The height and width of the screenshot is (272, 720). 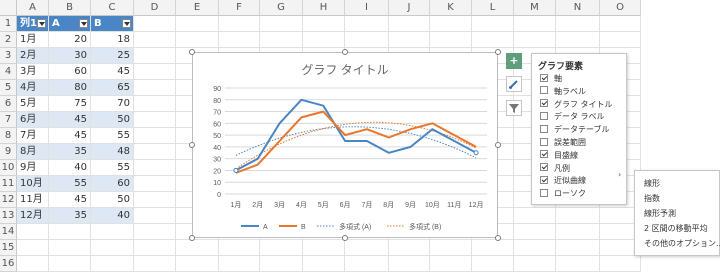 I want to click on row-header-1: 1, so click(x=8, y=24).